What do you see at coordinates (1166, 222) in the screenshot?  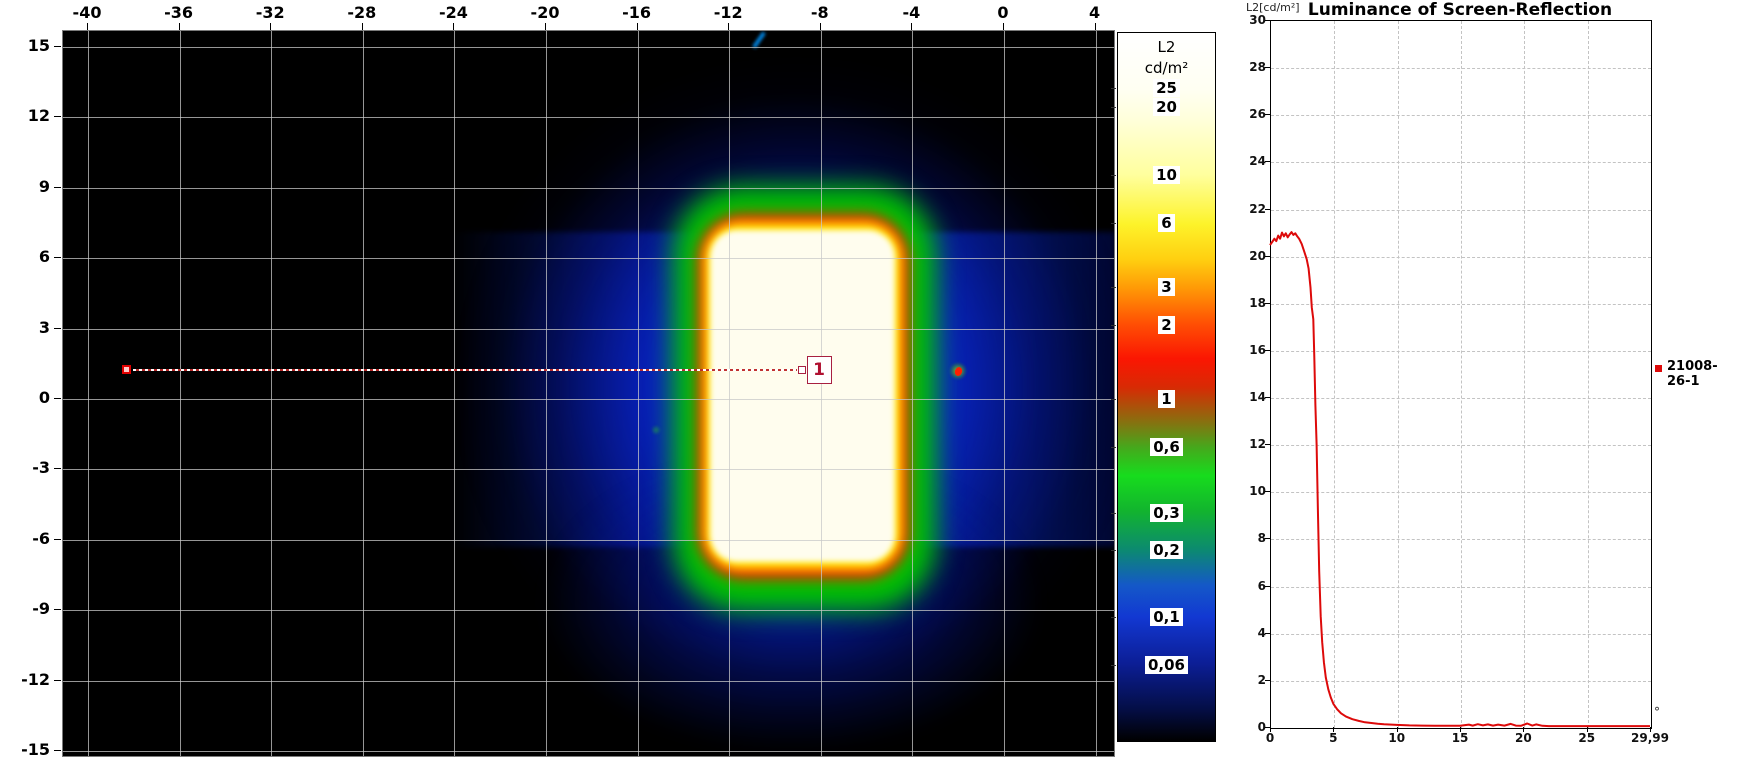 I see `color-scale-value: 6` at bounding box center [1166, 222].